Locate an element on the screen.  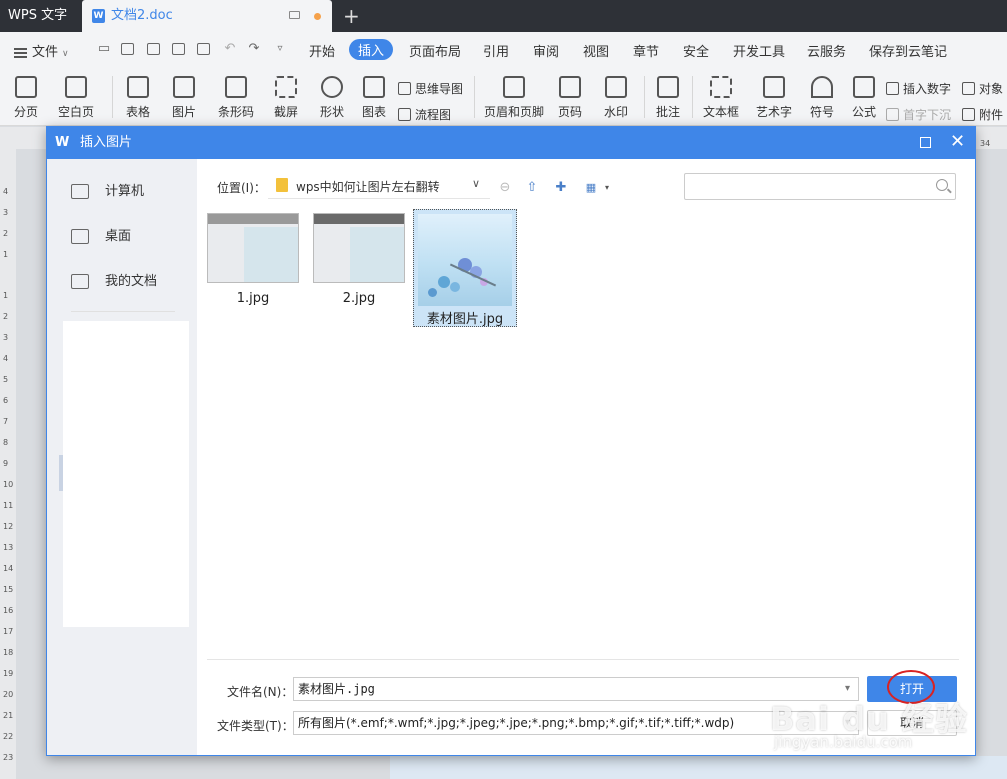
menu-security: 安全 is located at coordinates (696, 50).